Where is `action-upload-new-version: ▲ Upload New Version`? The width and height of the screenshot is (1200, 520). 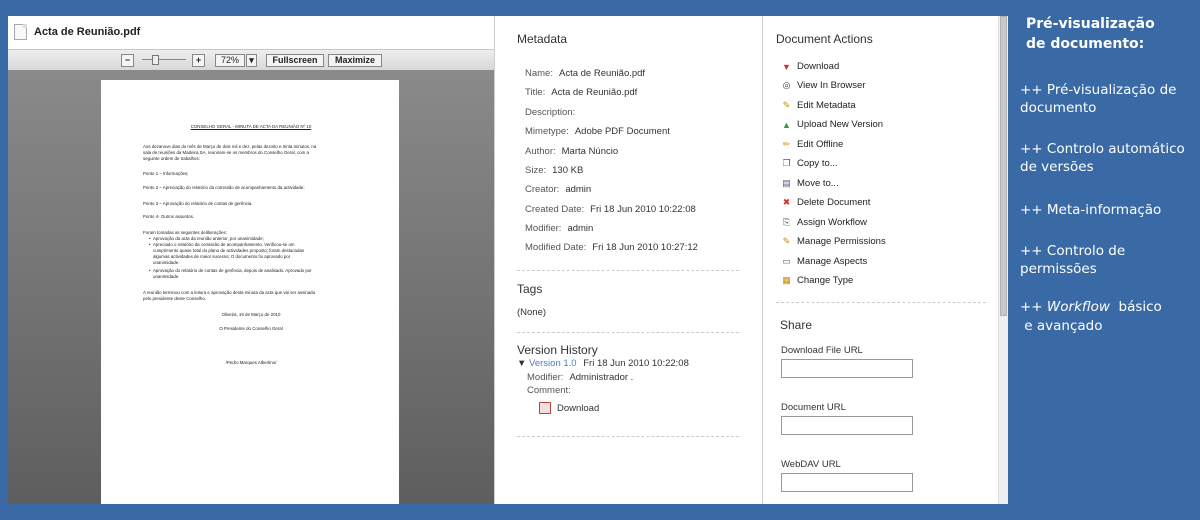 action-upload-new-version: ▲ Upload New Version is located at coordinates (832, 124).